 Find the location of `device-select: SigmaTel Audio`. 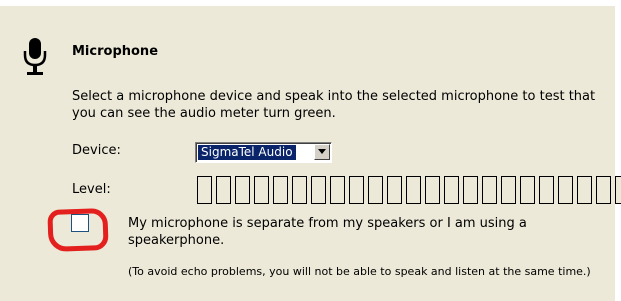

device-select: SigmaTel Audio is located at coordinates (263, 152).